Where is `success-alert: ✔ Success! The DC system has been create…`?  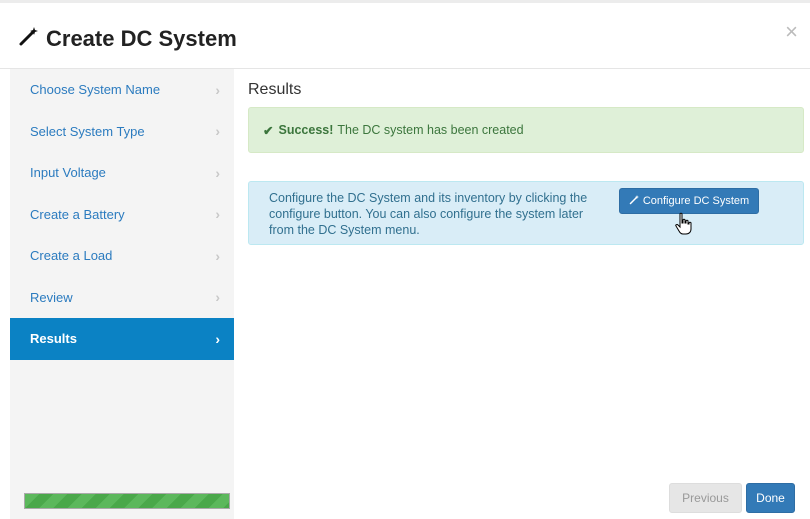 success-alert: ✔ Success! The DC system has been create… is located at coordinates (526, 130).